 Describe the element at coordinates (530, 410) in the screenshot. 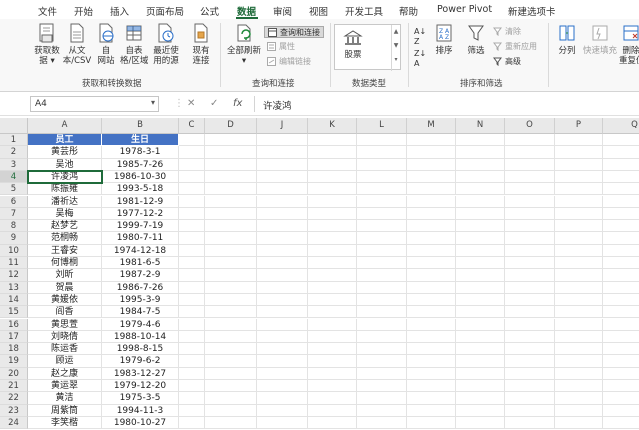

I see `cell-O23` at that location.